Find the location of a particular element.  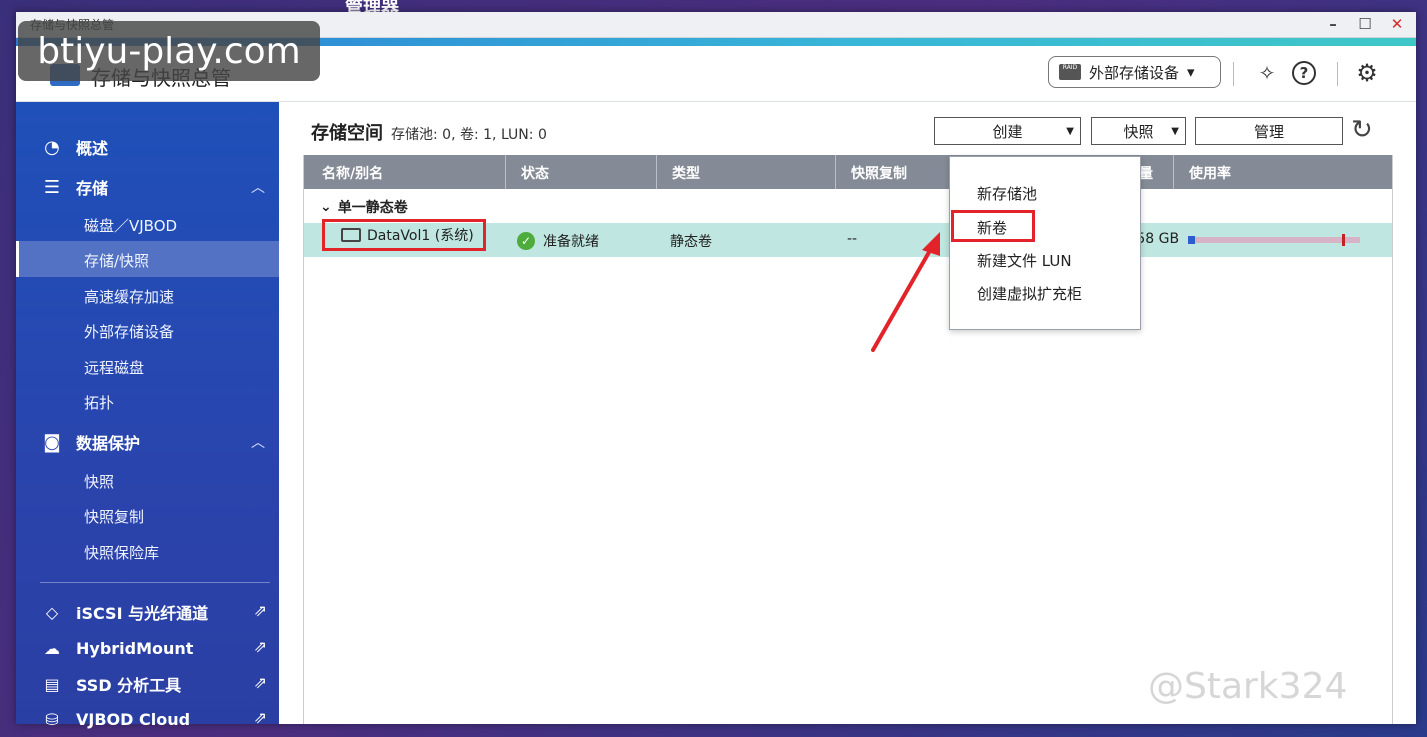

dashboard-icon: ◔ is located at coordinates (52, 147).